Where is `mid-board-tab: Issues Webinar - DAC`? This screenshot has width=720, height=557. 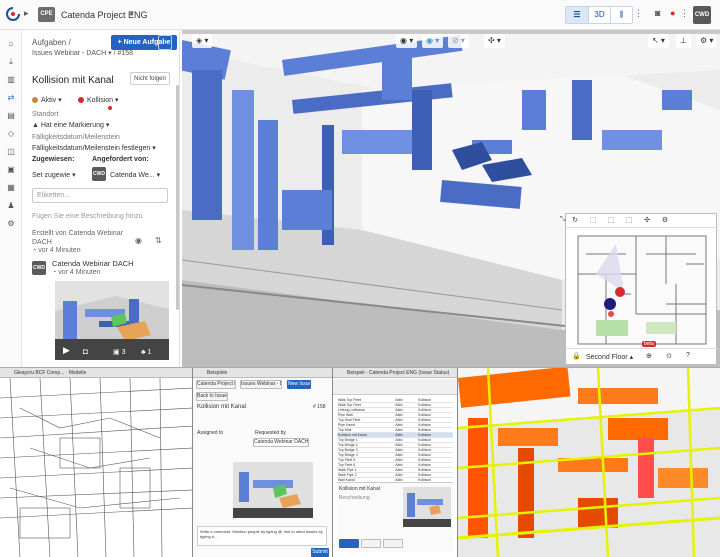
mid-board-tab: Issues Webinar - DAC is located at coordinates (261, 384).